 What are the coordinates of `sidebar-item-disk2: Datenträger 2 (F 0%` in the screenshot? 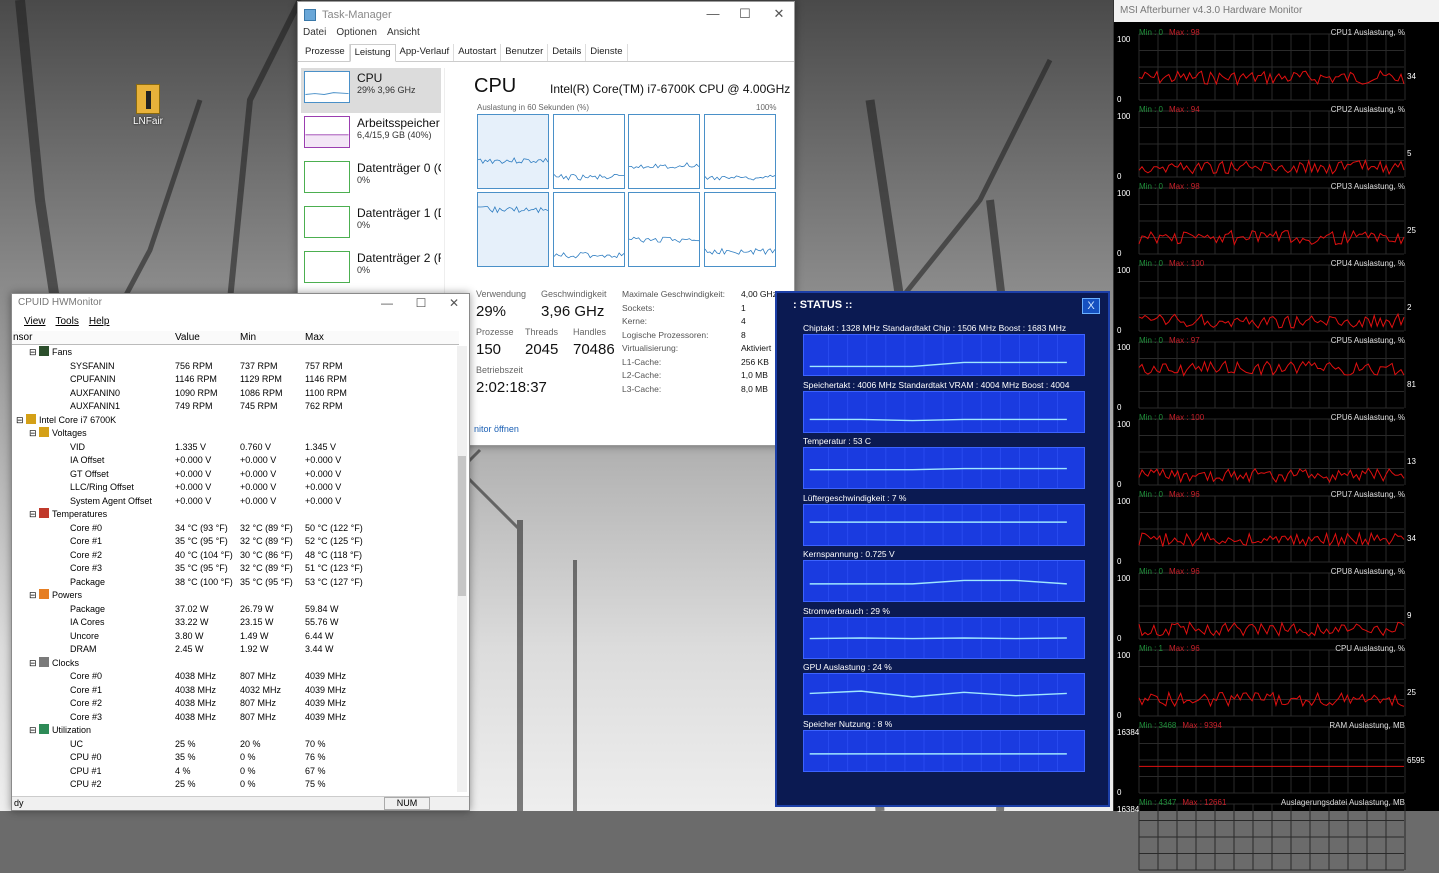 It's located at (371, 270).